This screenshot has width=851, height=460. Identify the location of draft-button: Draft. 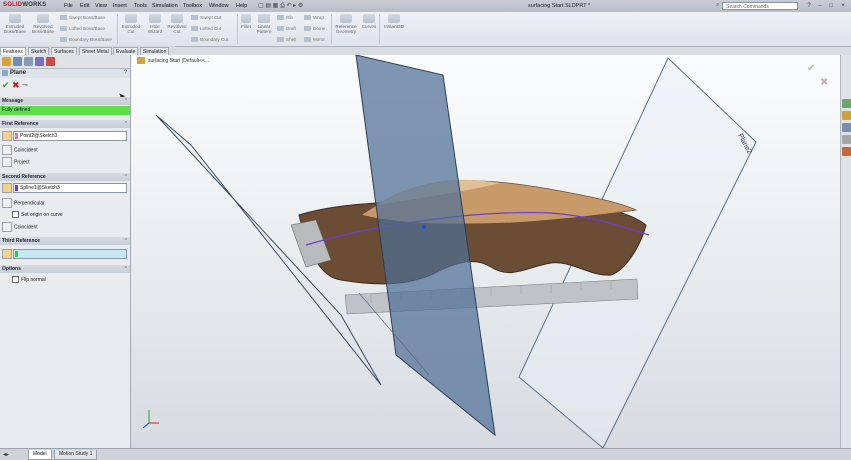
(286, 29).